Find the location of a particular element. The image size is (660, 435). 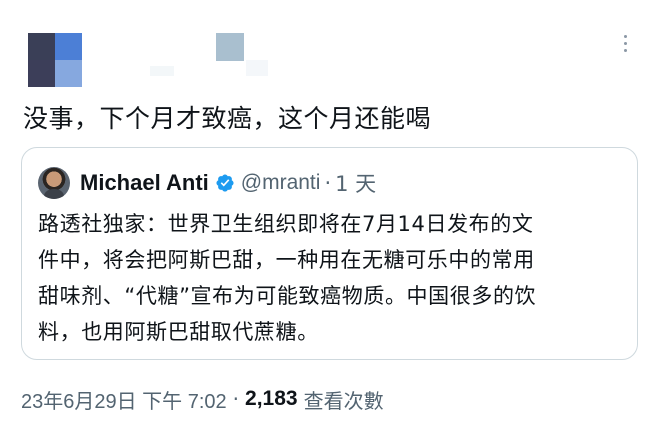

quoted-author-avatar is located at coordinates (54, 183).